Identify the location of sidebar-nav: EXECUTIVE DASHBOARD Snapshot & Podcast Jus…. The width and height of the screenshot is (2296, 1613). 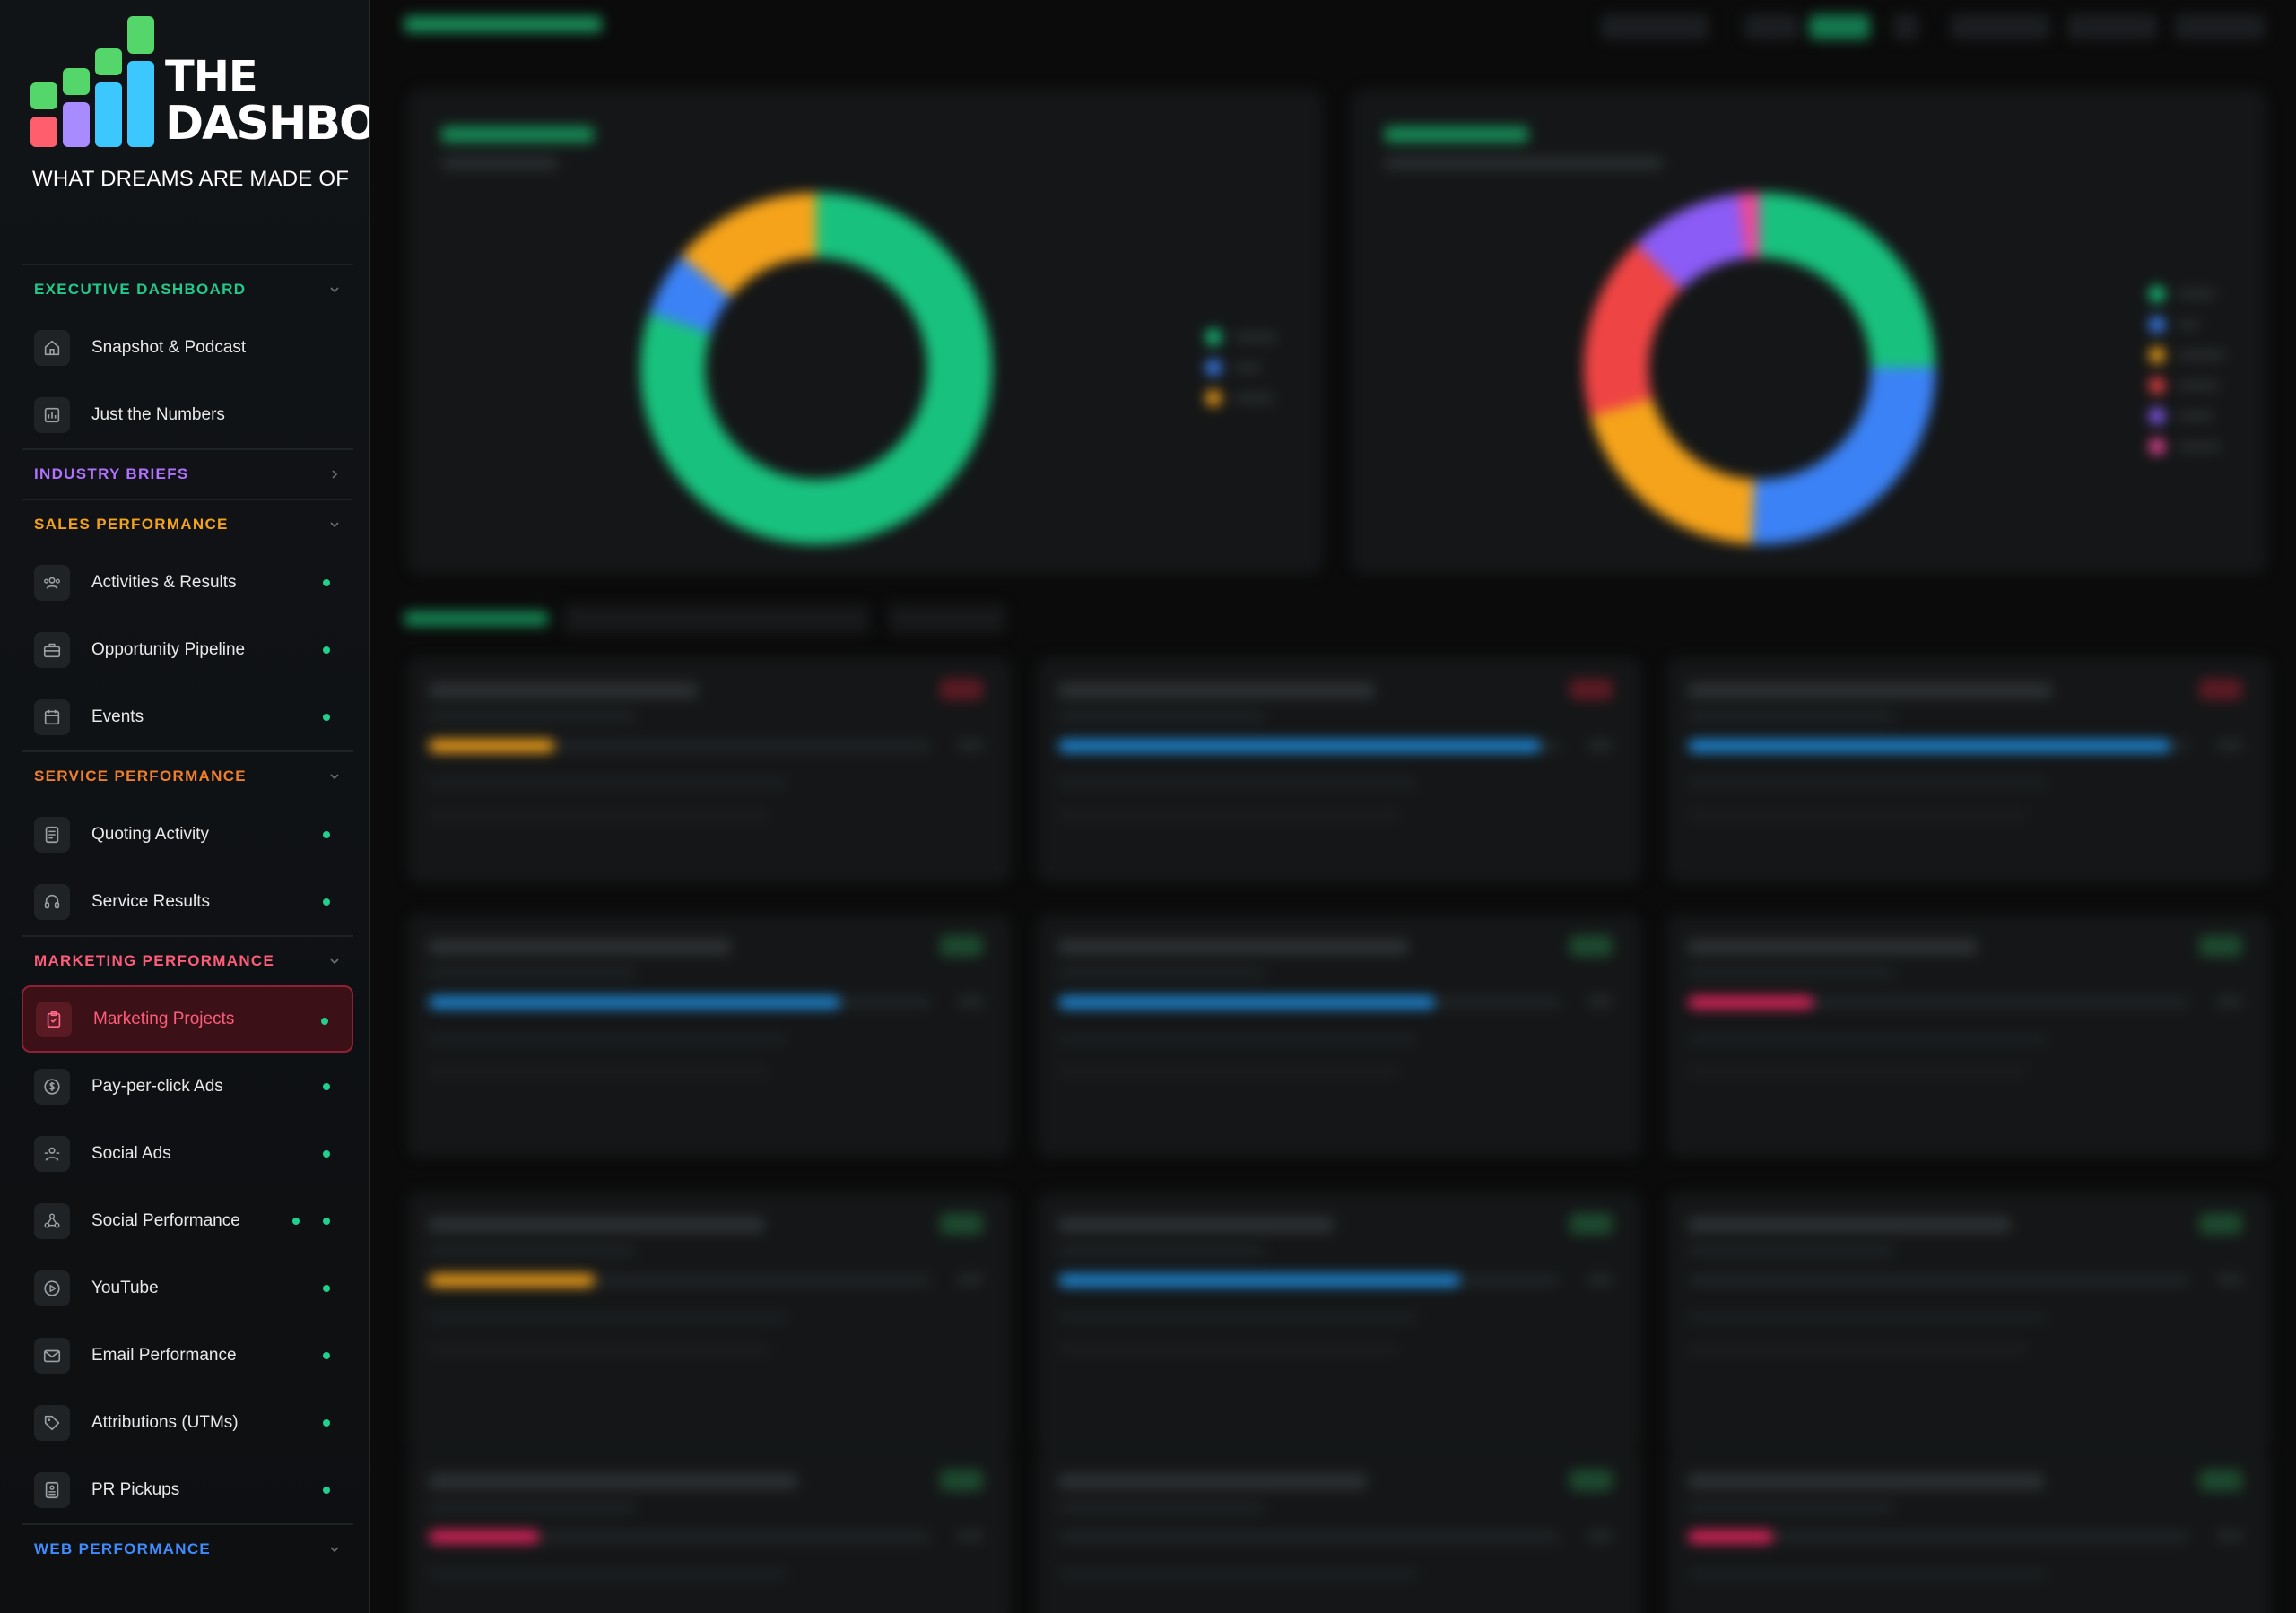
(187, 919).